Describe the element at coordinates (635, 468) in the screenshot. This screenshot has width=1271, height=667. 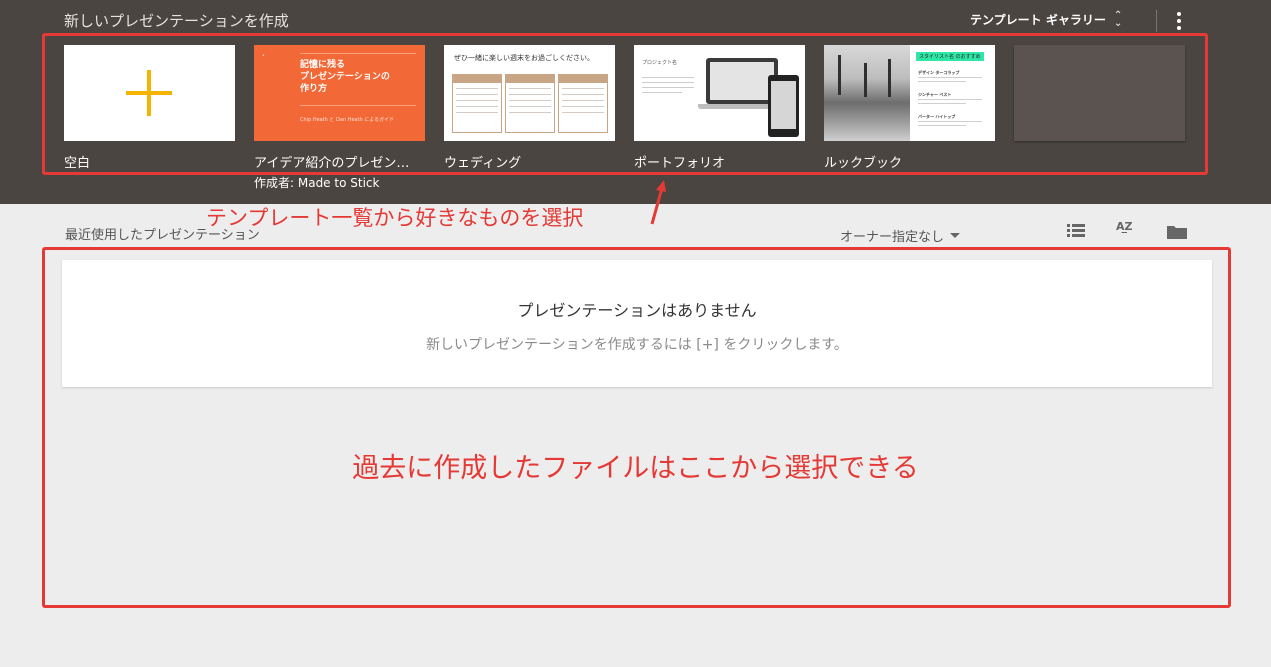
I see `annotation-recent-note: 過去に作成したファイルはここから選択できる` at that location.